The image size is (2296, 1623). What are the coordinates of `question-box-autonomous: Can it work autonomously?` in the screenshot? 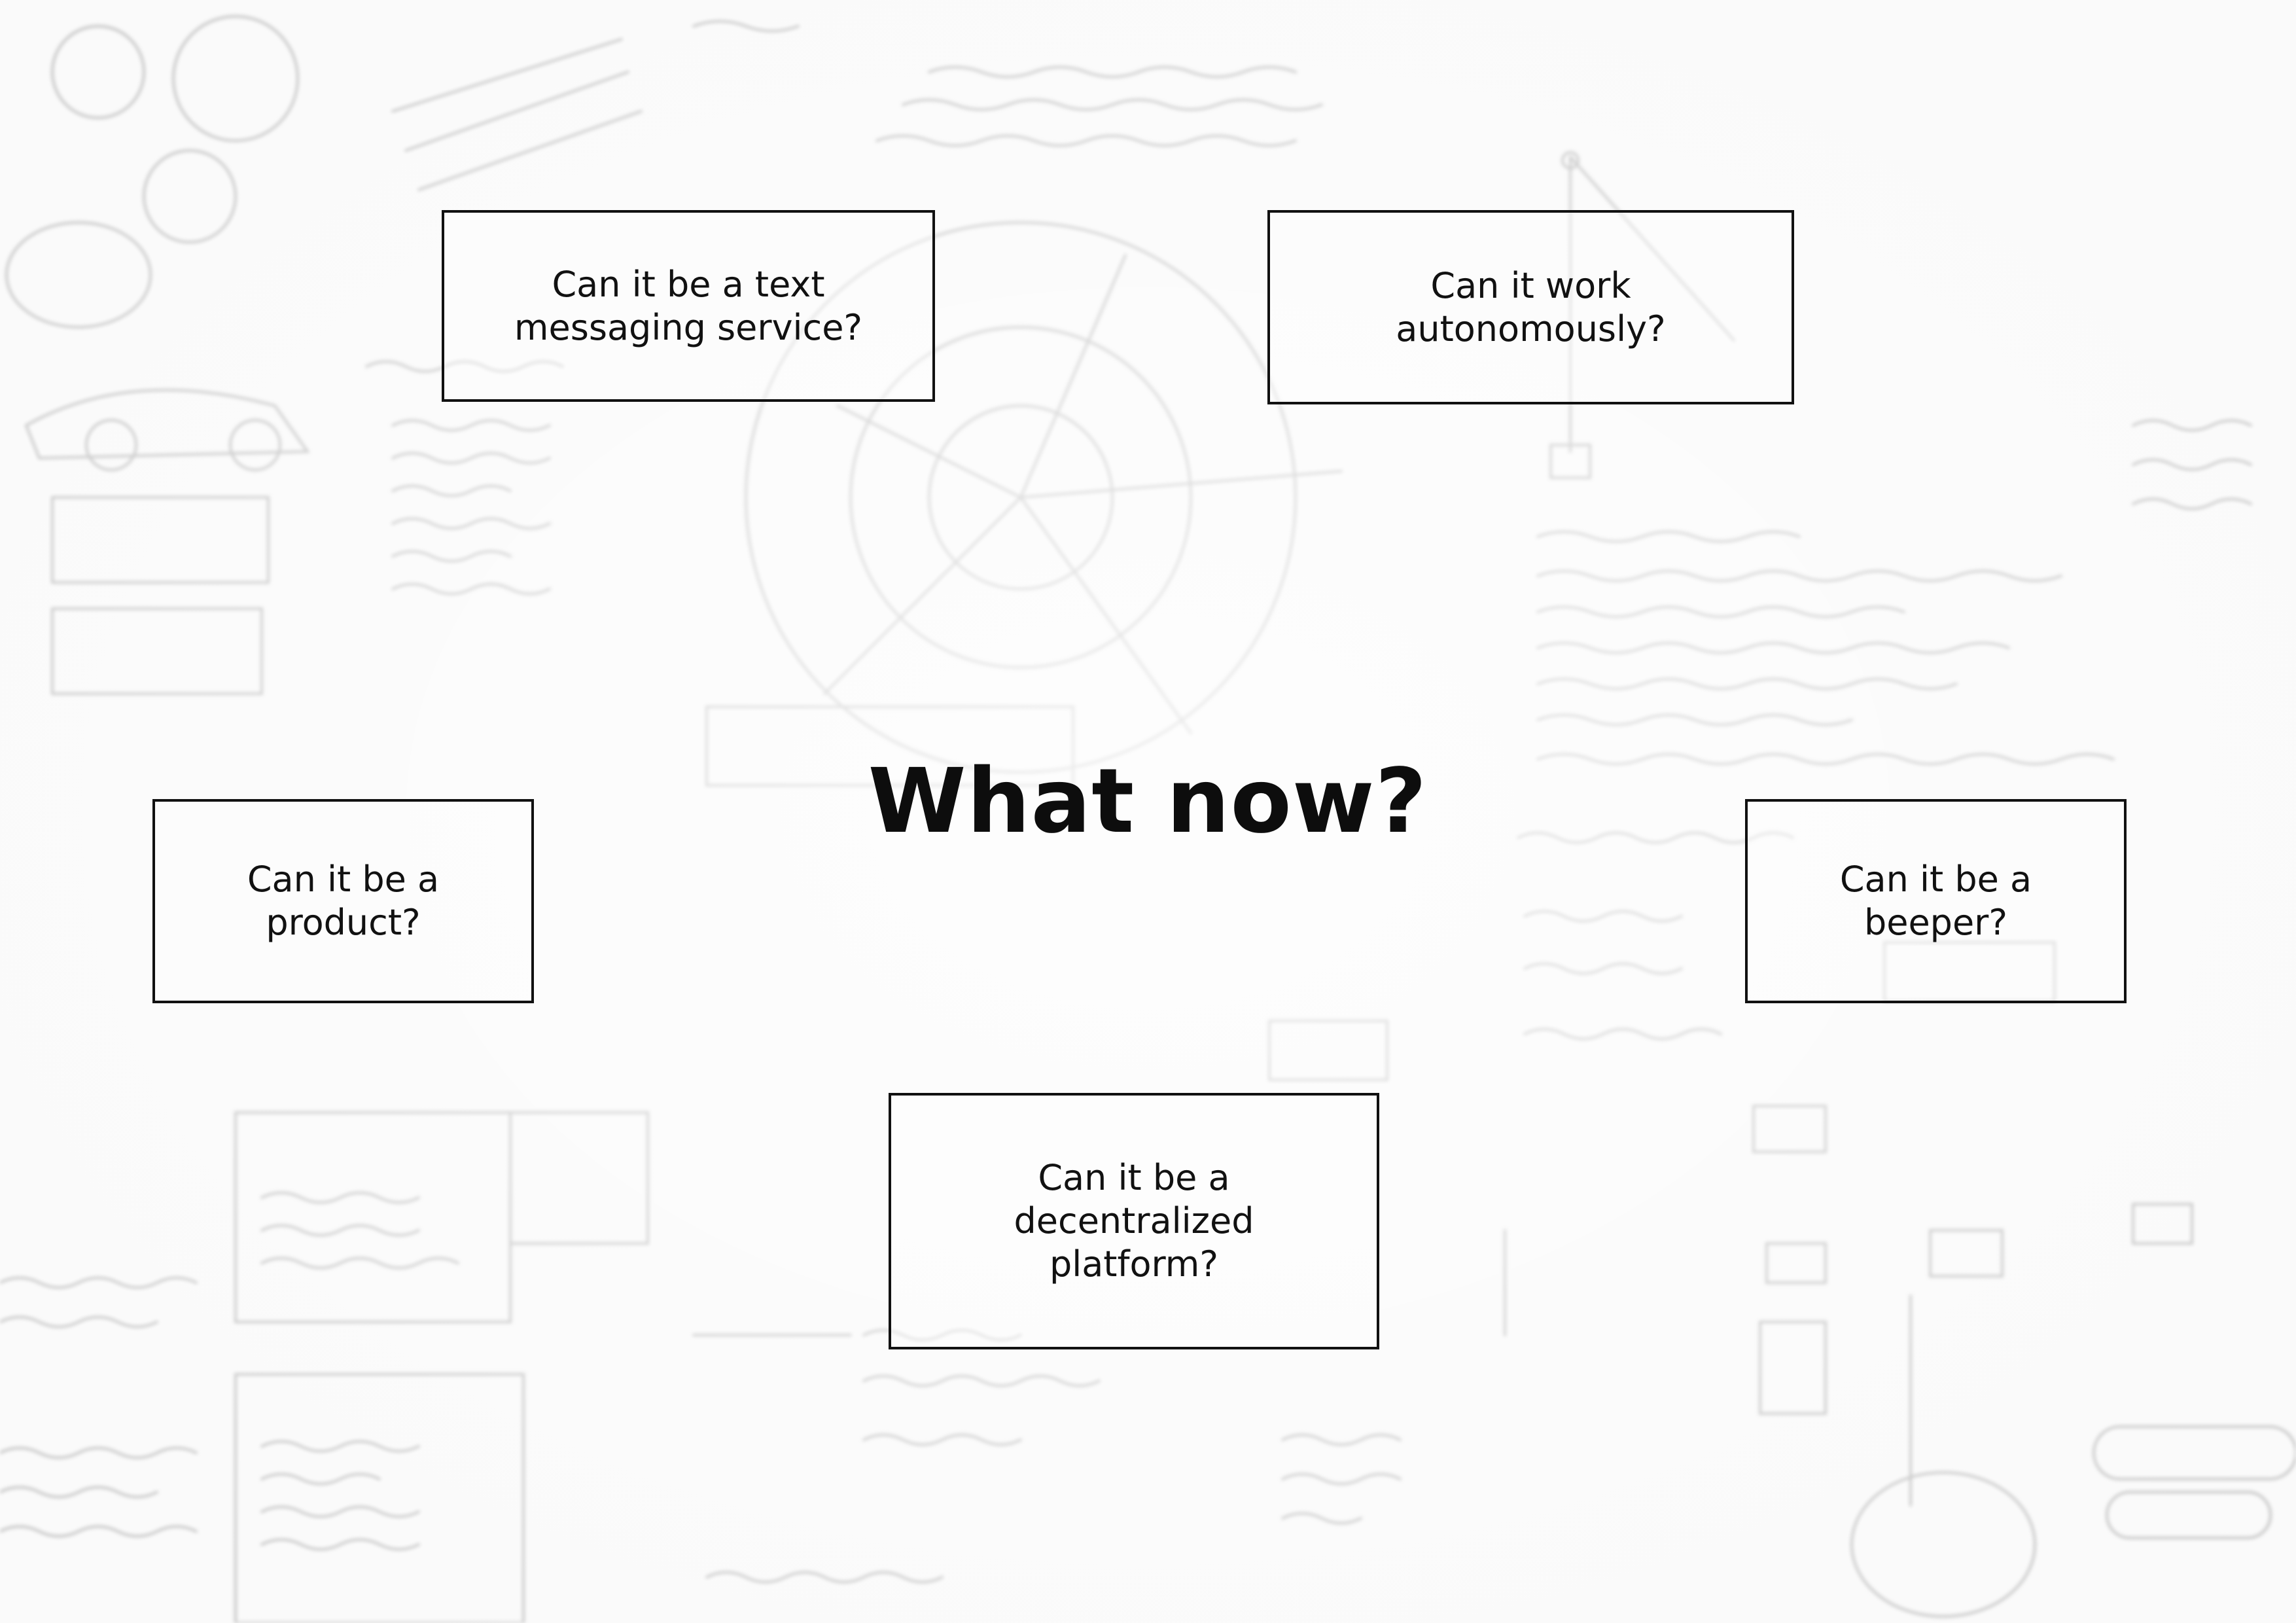 It's located at (1530, 307).